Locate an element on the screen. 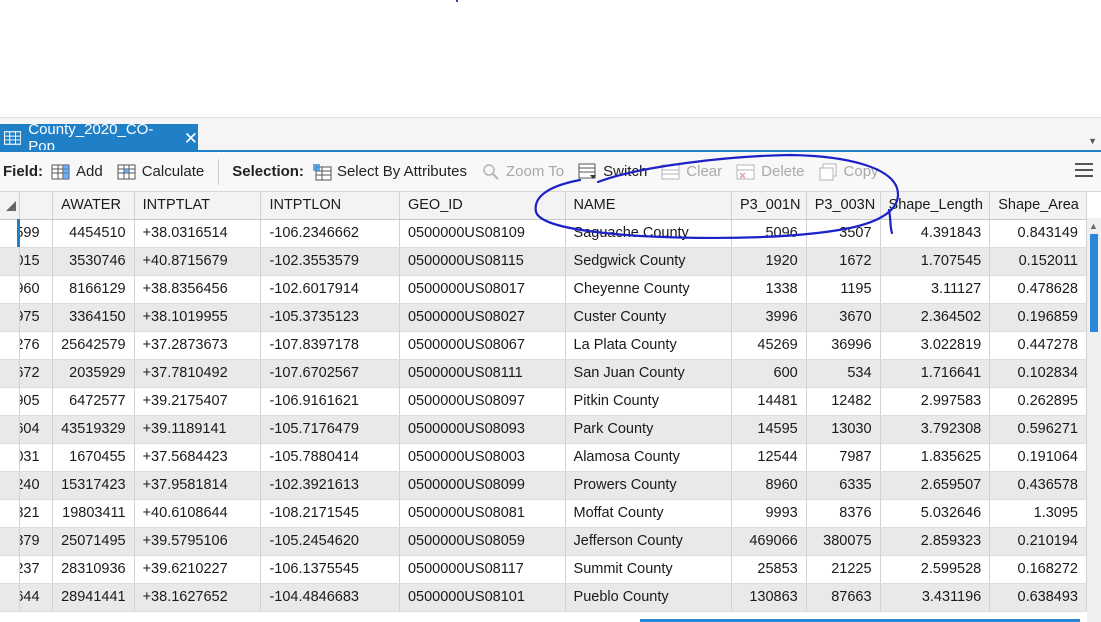  name-cell: Pitkin County is located at coordinates (649, 401).